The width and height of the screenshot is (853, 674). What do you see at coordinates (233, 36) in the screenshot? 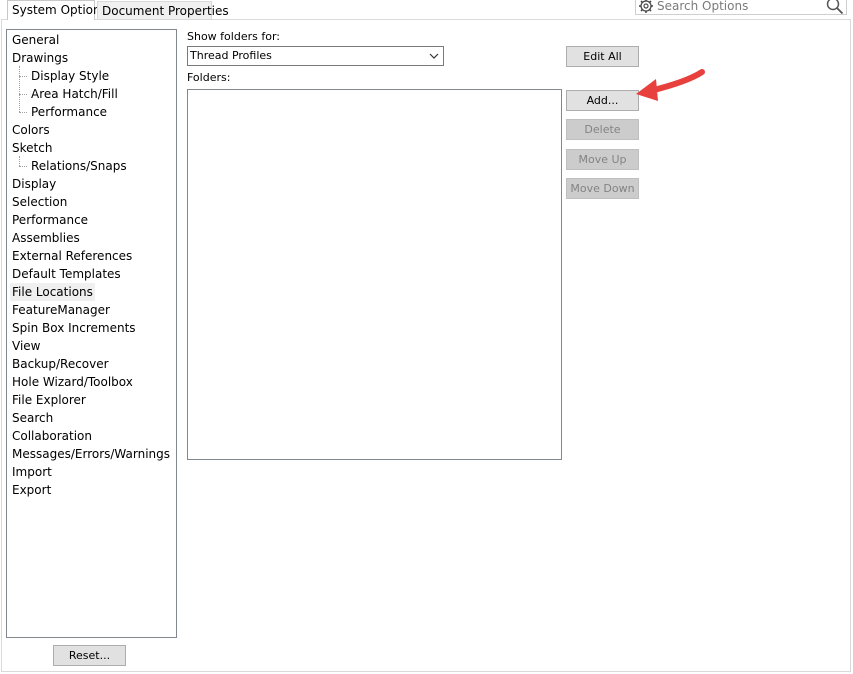
I see `show-folders-label: Show folders for:` at bounding box center [233, 36].